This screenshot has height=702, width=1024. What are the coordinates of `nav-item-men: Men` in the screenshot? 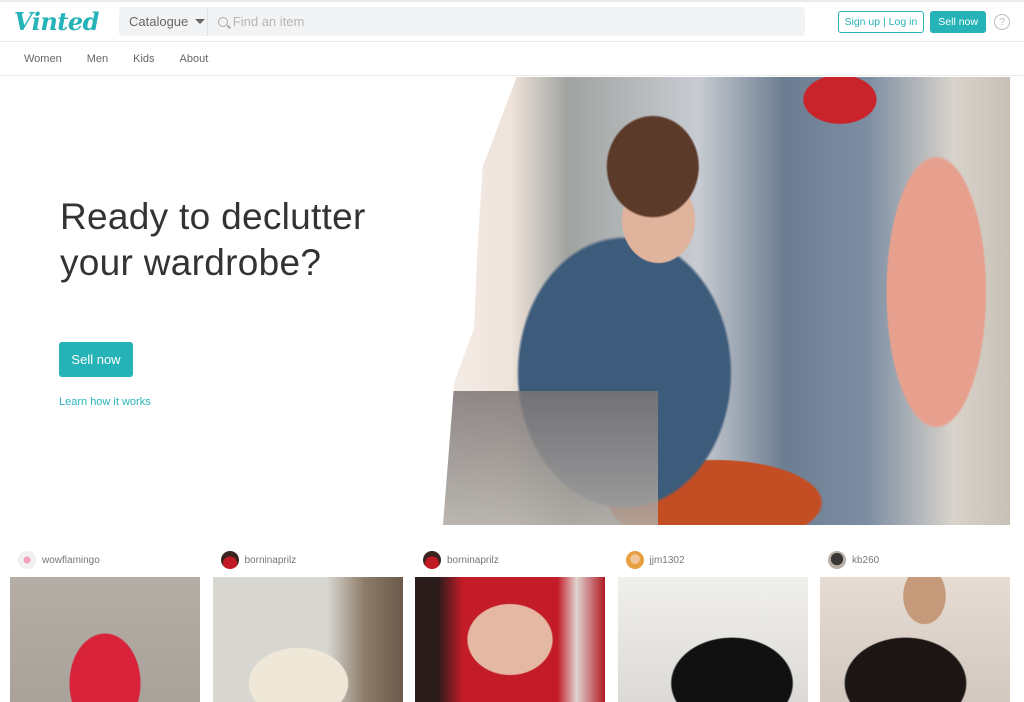 It's located at (97, 59).